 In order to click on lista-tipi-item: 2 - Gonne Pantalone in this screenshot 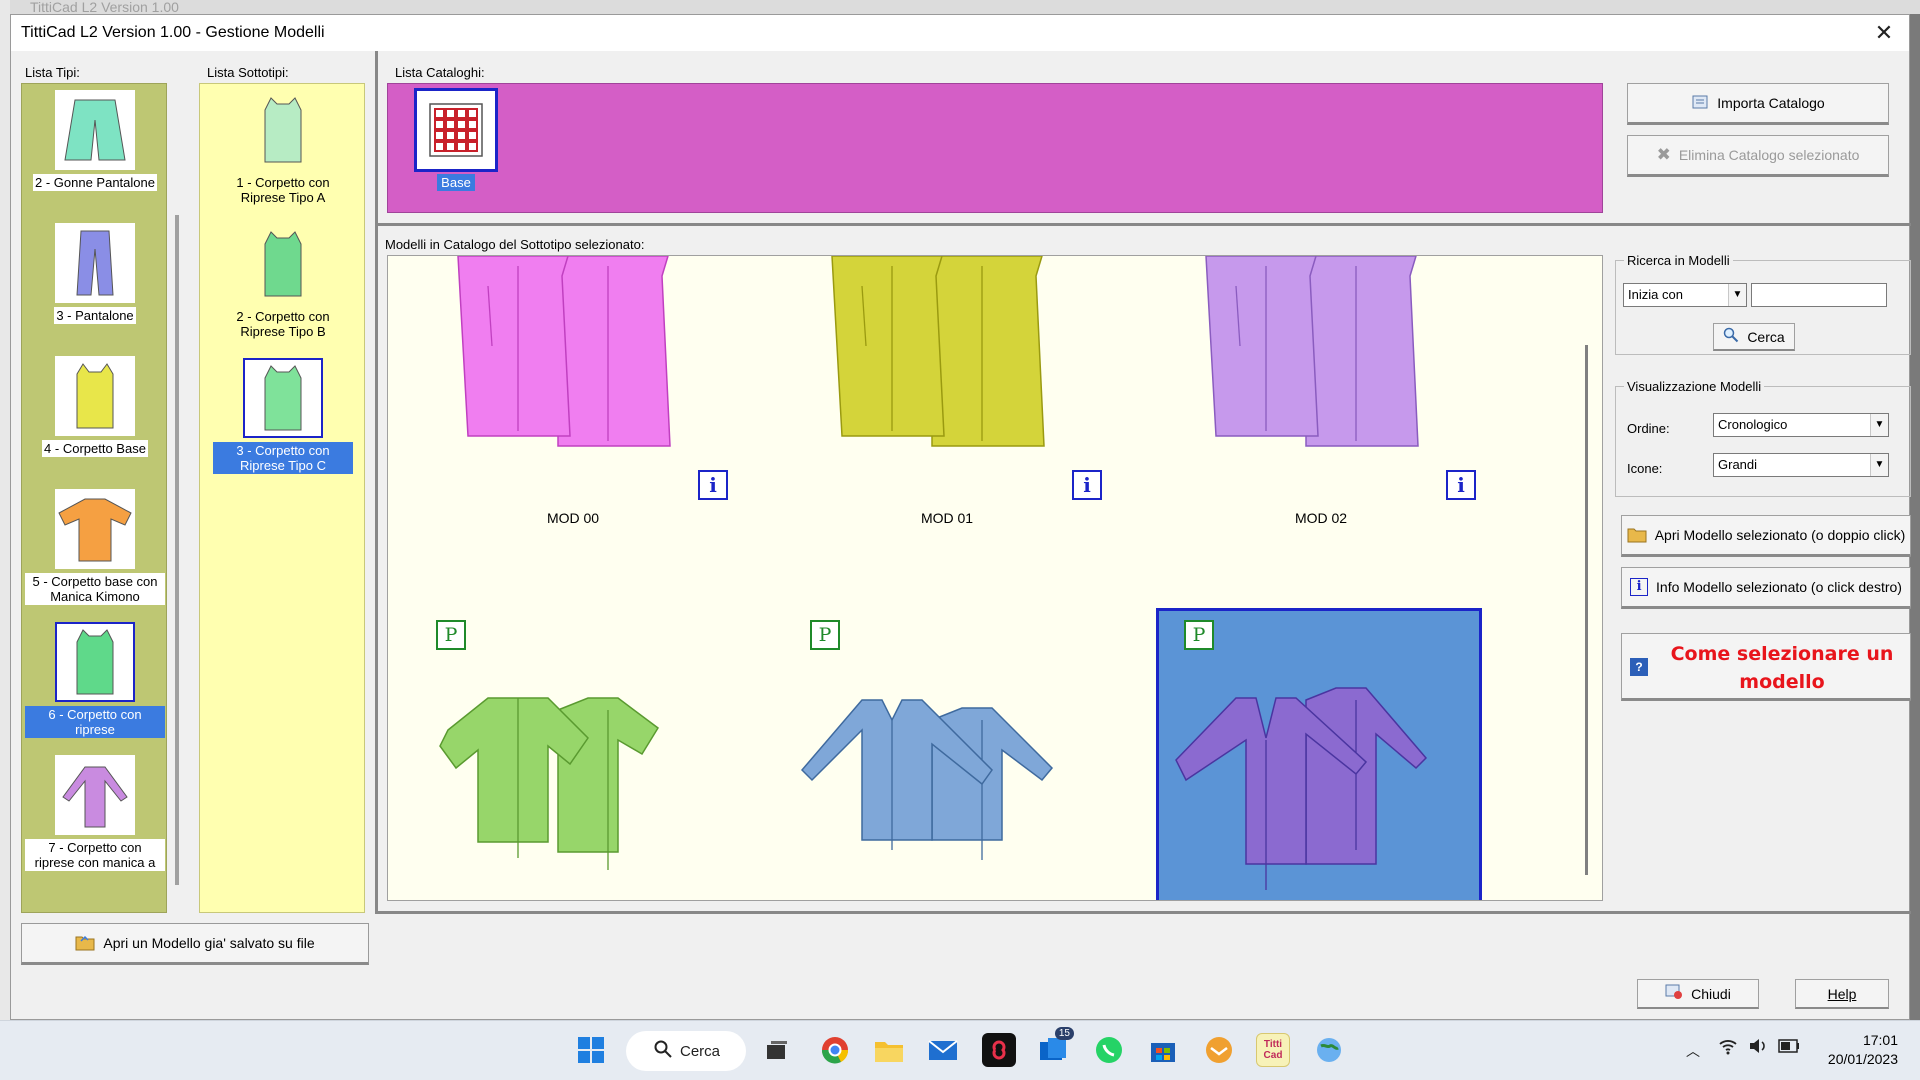, I will do `click(95, 140)`.